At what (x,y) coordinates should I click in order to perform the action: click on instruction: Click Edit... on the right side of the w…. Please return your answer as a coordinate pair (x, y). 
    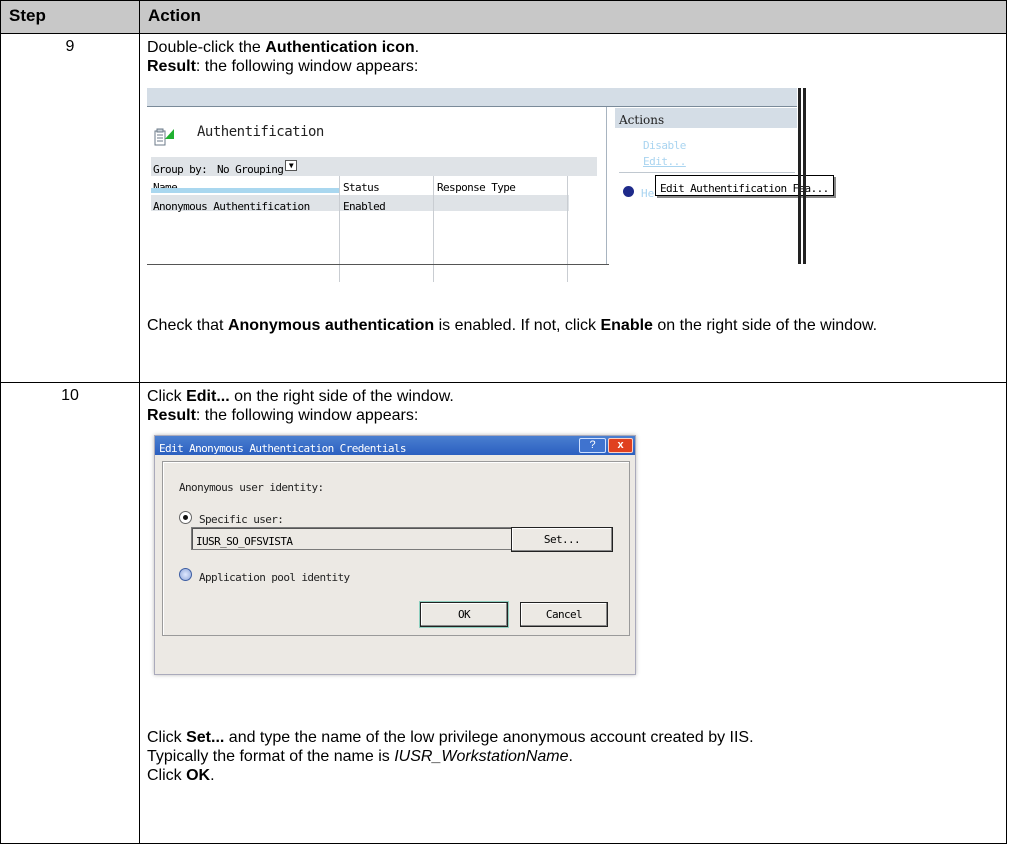
    Looking at the image, I should click on (300, 396).